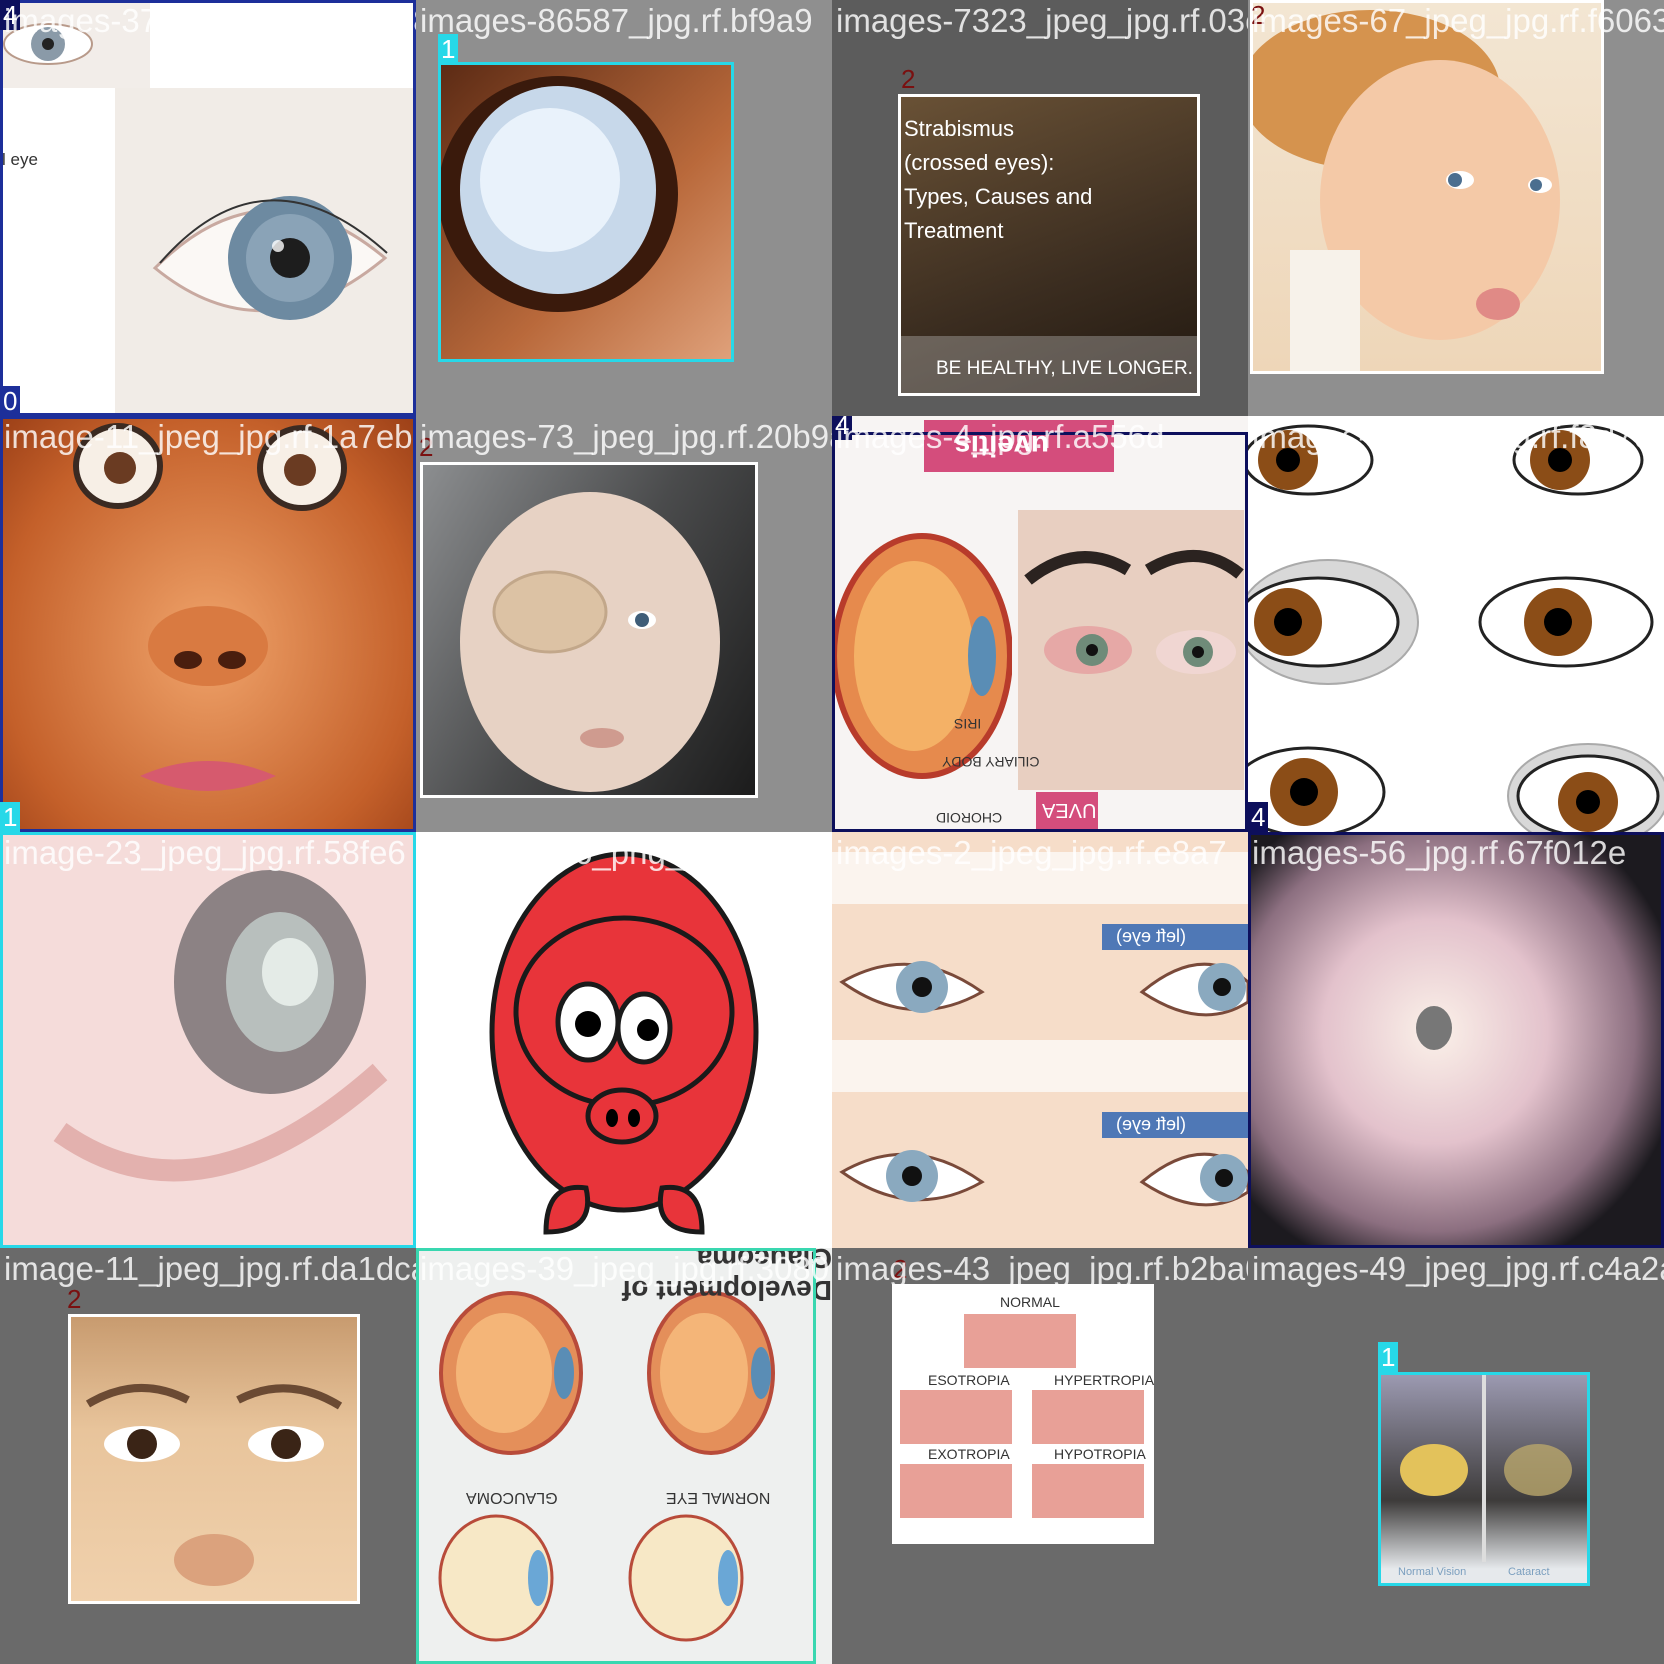 Image resolution: width=1664 pixels, height=1664 pixels. Describe the element at coordinates (10, 401) in the screenshot. I see `class-tag: 0` at that location.